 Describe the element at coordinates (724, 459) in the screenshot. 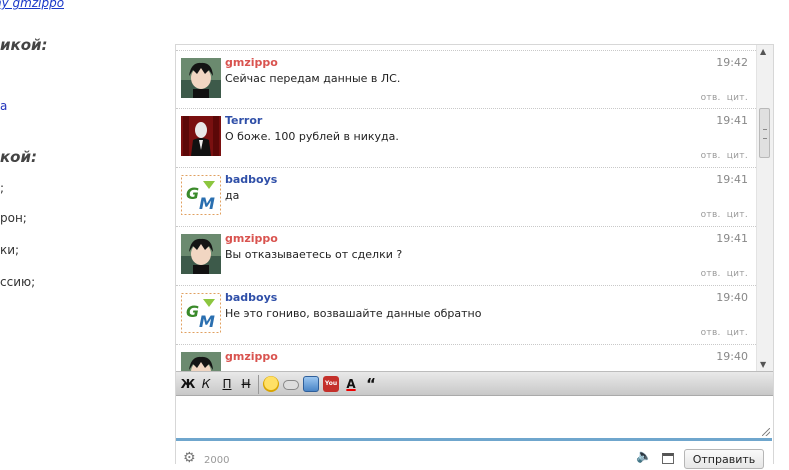

I see `send-button: Отправить` at that location.